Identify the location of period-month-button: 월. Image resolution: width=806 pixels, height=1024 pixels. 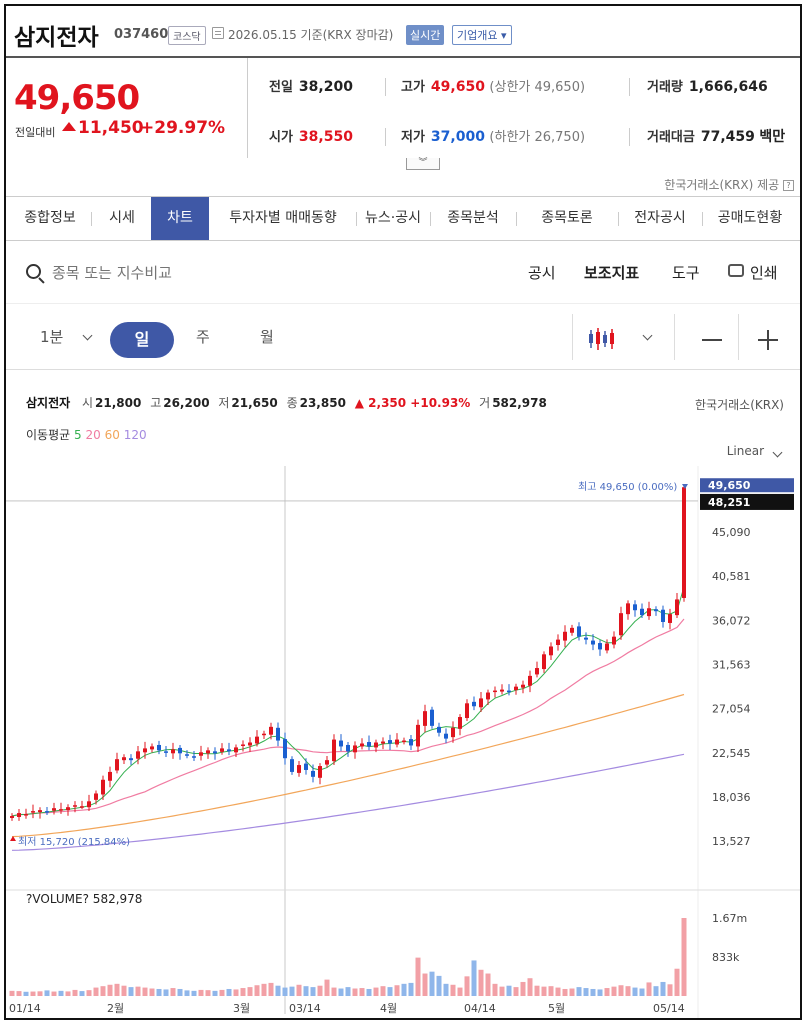
(267, 336).